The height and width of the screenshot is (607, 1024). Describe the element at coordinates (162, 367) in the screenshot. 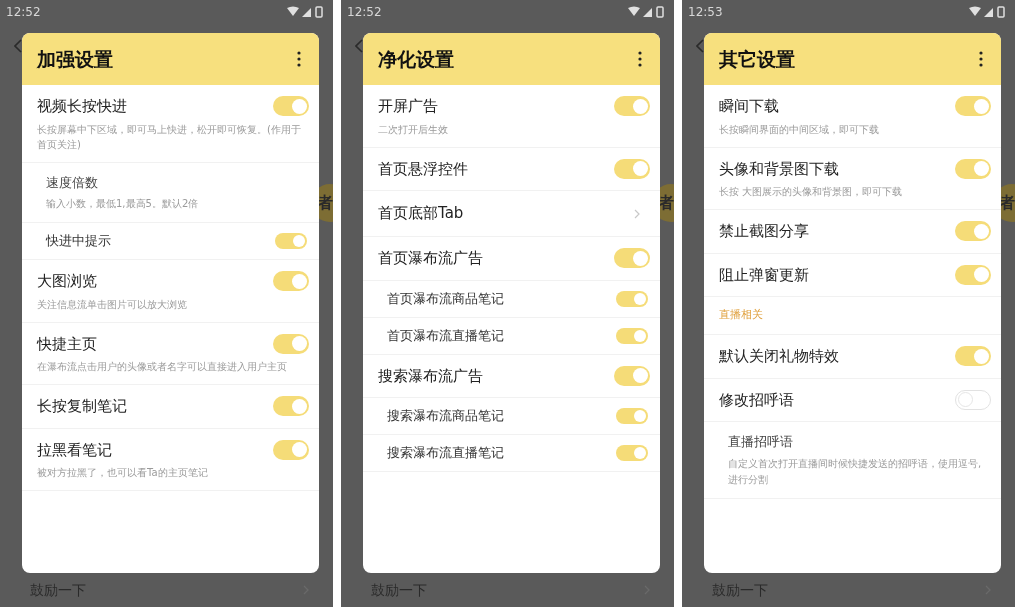

I see `setting-description: 在瀑布流点击用户的头像或者名字可以直接进入用户主页` at that location.